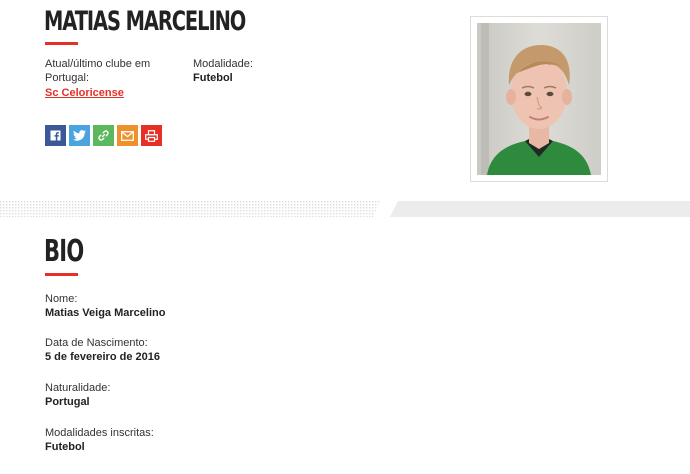 The width and height of the screenshot is (690, 474). Describe the element at coordinates (223, 64) in the screenshot. I see `modality-label: Modalidade:` at that location.